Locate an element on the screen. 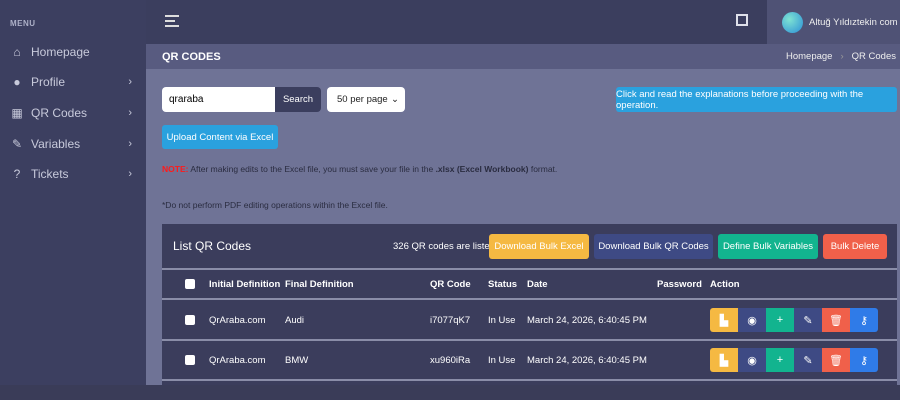 The image size is (900, 400). fullscreen-icon is located at coordinates (742, 20).